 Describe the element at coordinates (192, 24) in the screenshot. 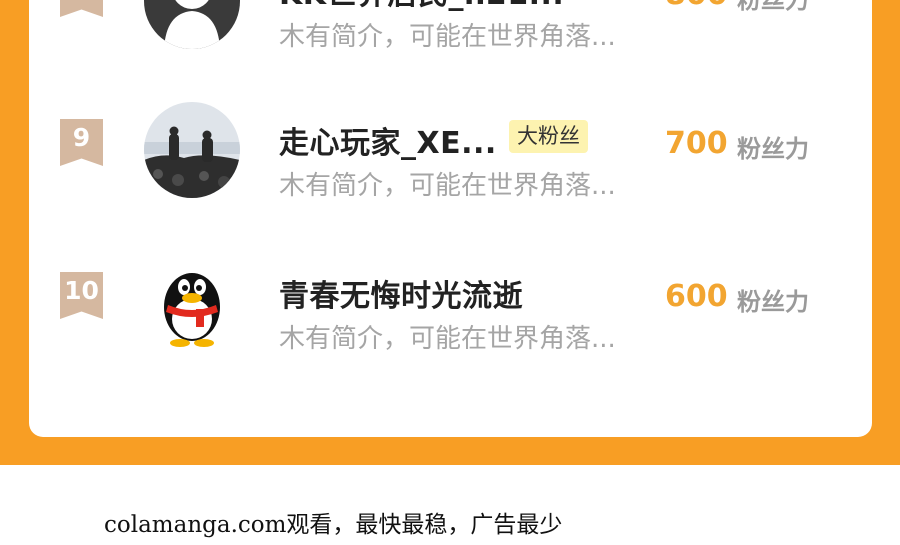

I see `default-avatar` at that location.